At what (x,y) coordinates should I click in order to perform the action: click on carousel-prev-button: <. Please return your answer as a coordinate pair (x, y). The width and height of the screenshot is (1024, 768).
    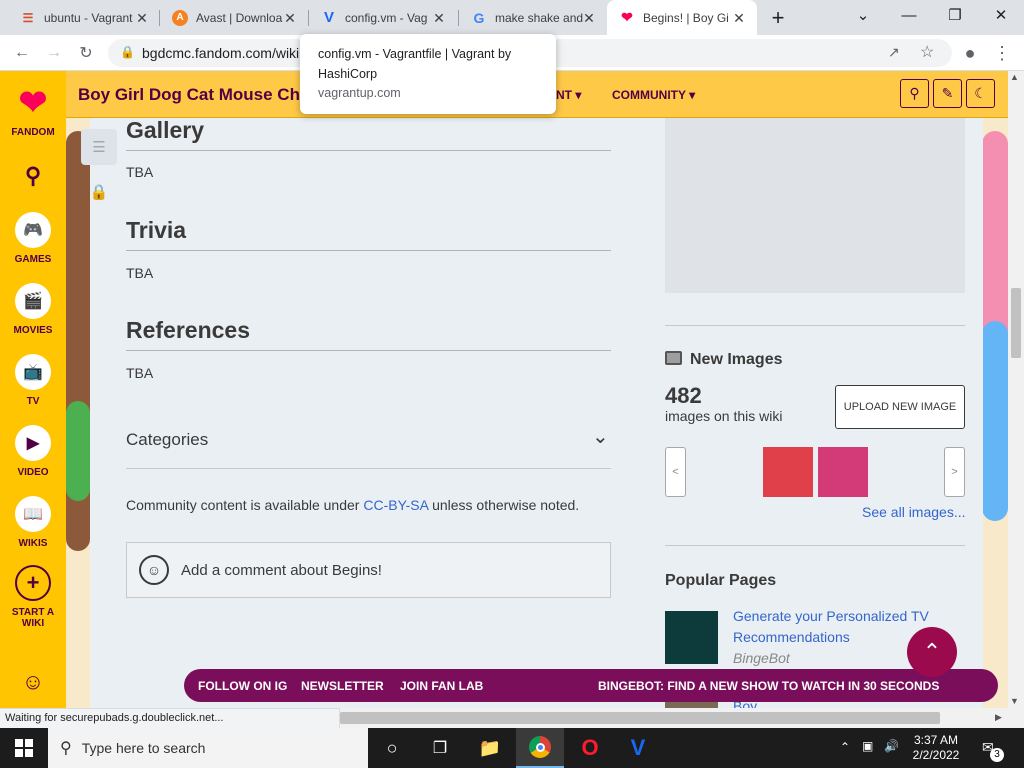
    Looking at the image, I should click on (675, 472).